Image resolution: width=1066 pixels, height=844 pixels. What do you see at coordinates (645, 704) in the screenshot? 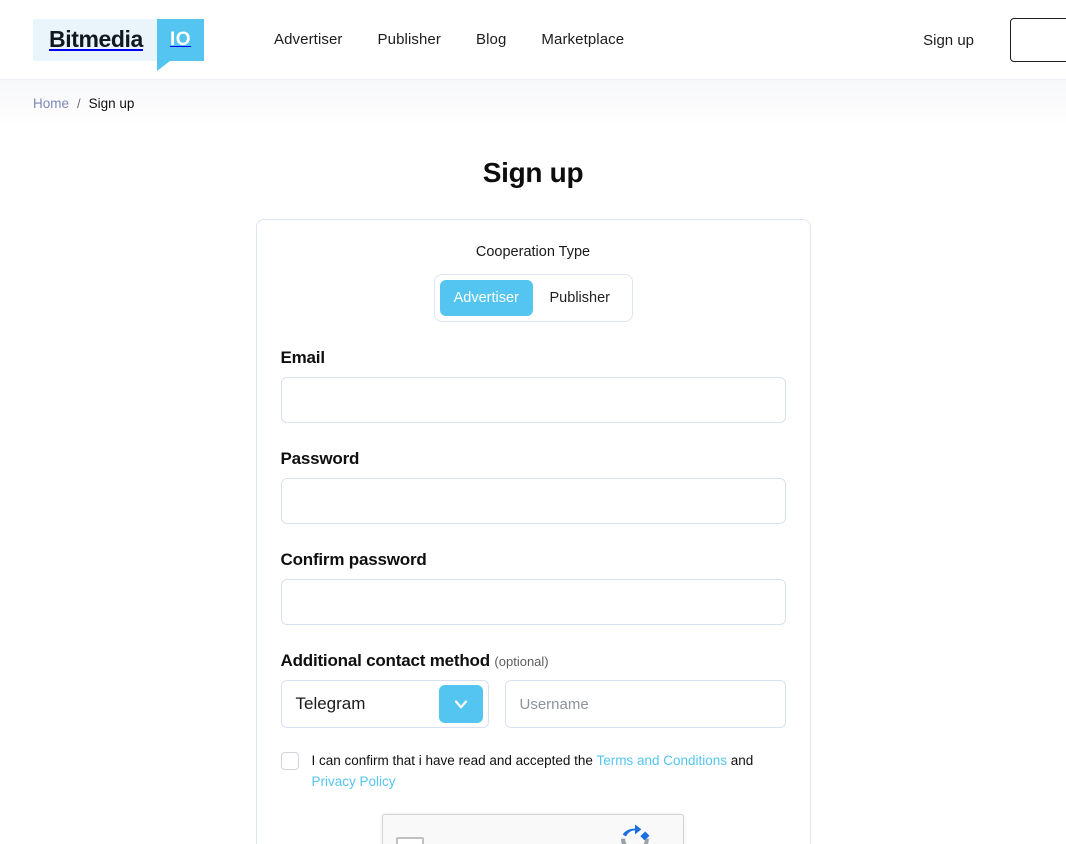
I see `contact-username-input` at bounding box center [645, 704].